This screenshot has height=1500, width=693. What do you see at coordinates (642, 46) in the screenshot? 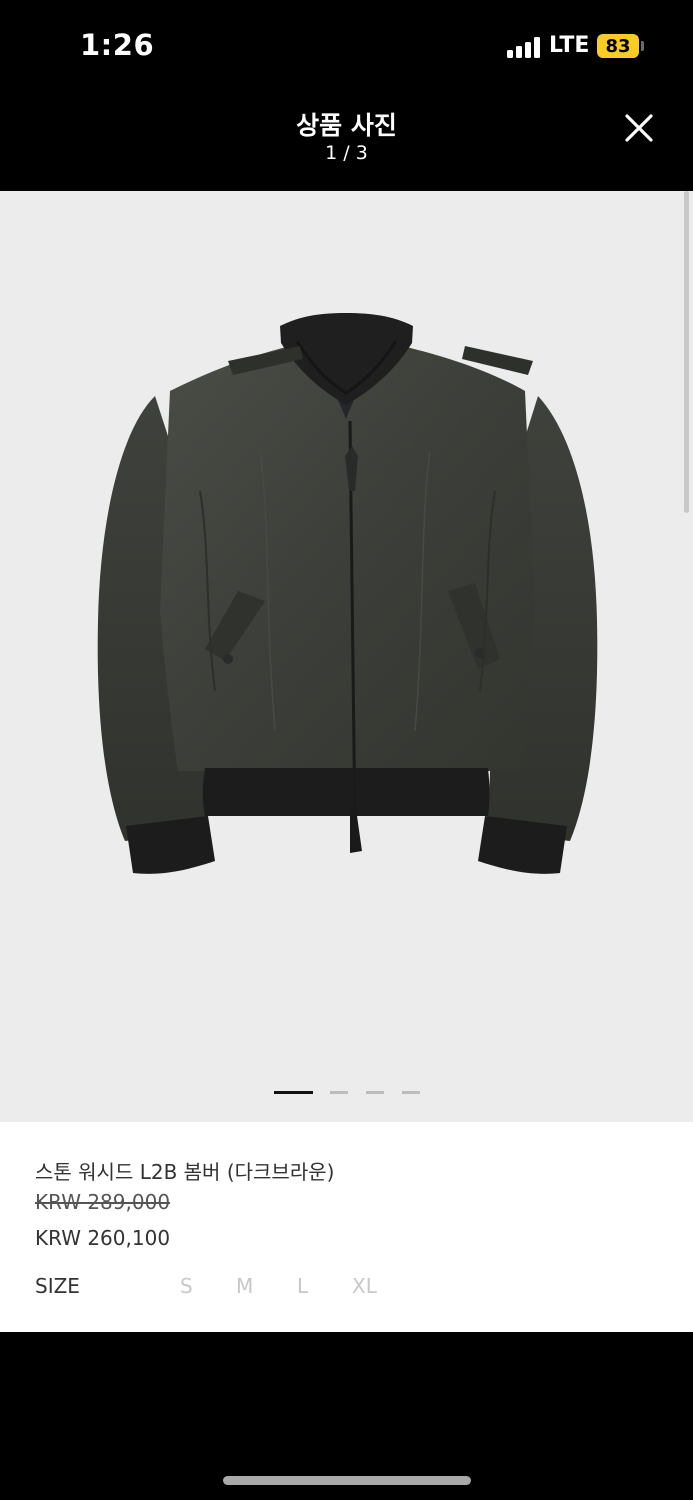
I see `battery-tip` at bounding box center [642, 46].